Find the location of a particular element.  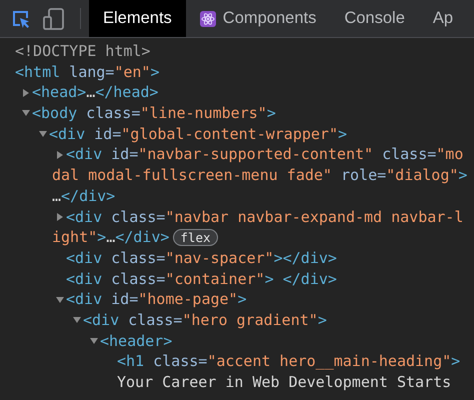

dom-node-line: ight">…</div> is located at coordinates (111, 237).